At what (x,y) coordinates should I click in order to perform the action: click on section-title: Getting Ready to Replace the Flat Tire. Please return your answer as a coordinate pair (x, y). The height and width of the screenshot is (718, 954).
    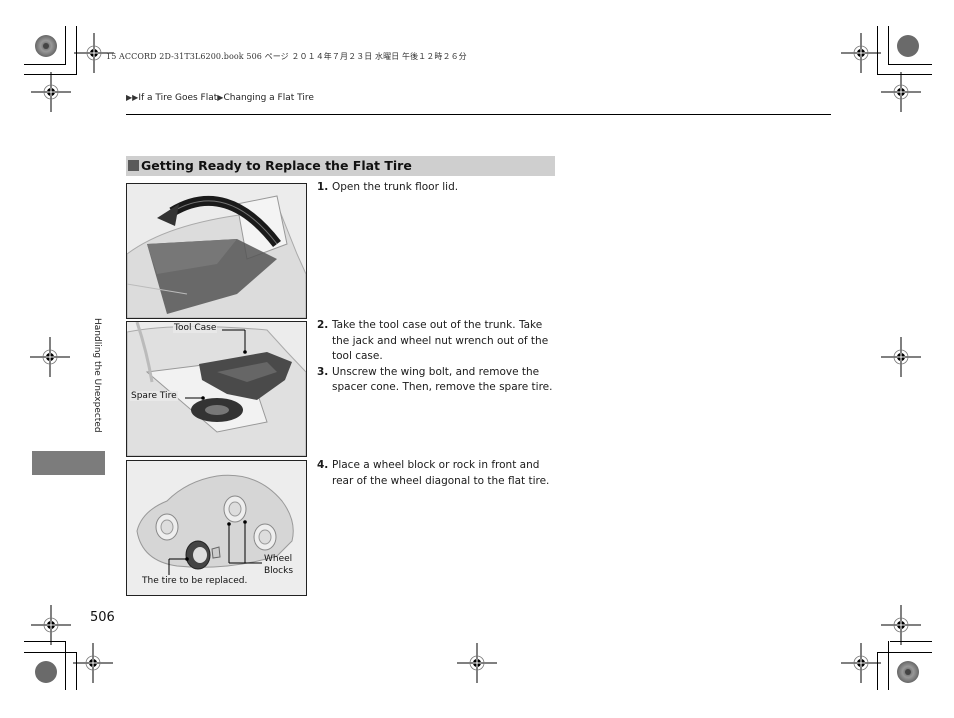
    Looking at the image, I should click on (276, 165).